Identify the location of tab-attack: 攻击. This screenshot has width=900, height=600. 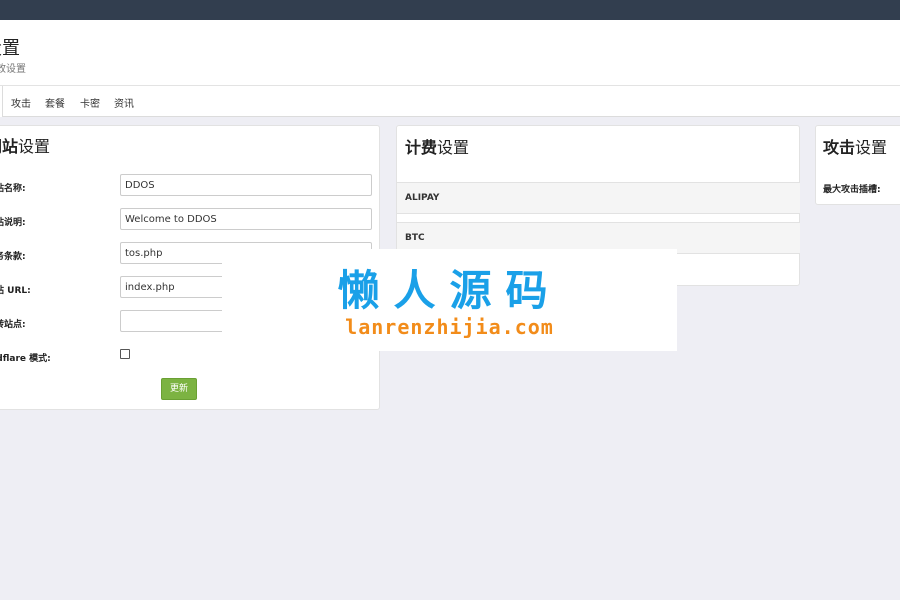
(21, 102).